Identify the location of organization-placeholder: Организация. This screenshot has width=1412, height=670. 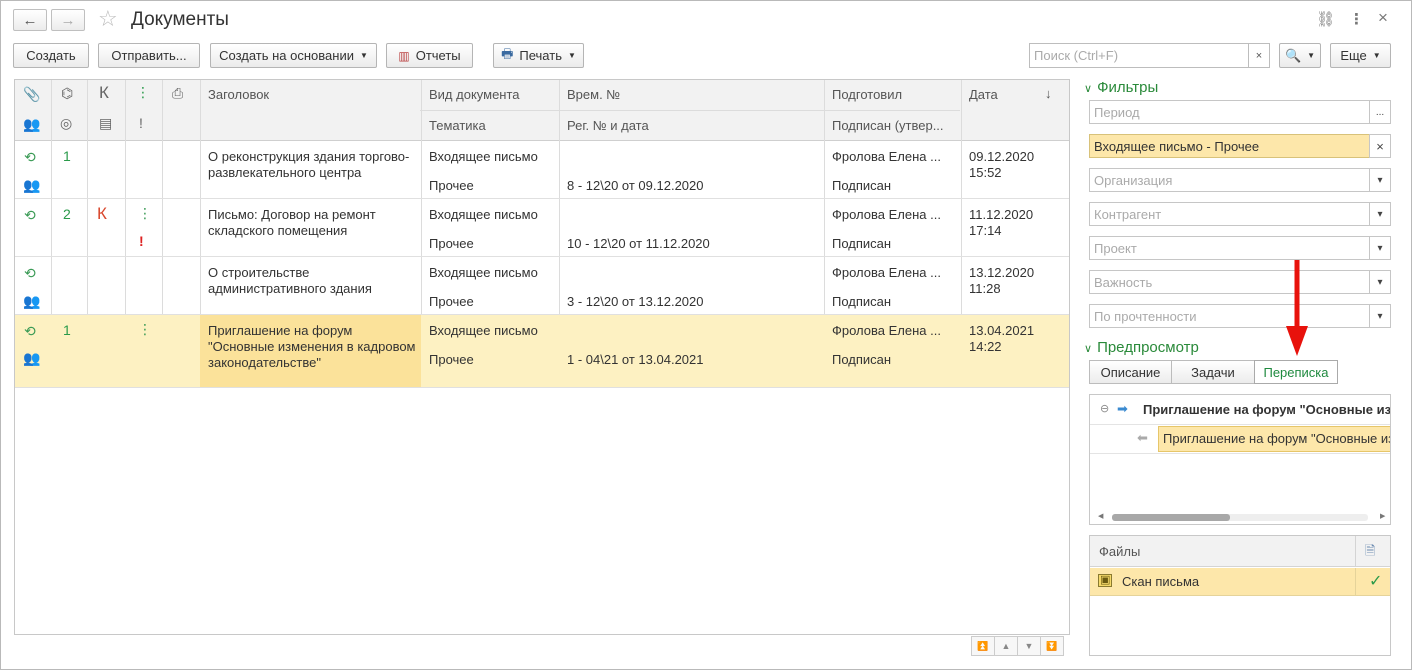
(1133, 180).